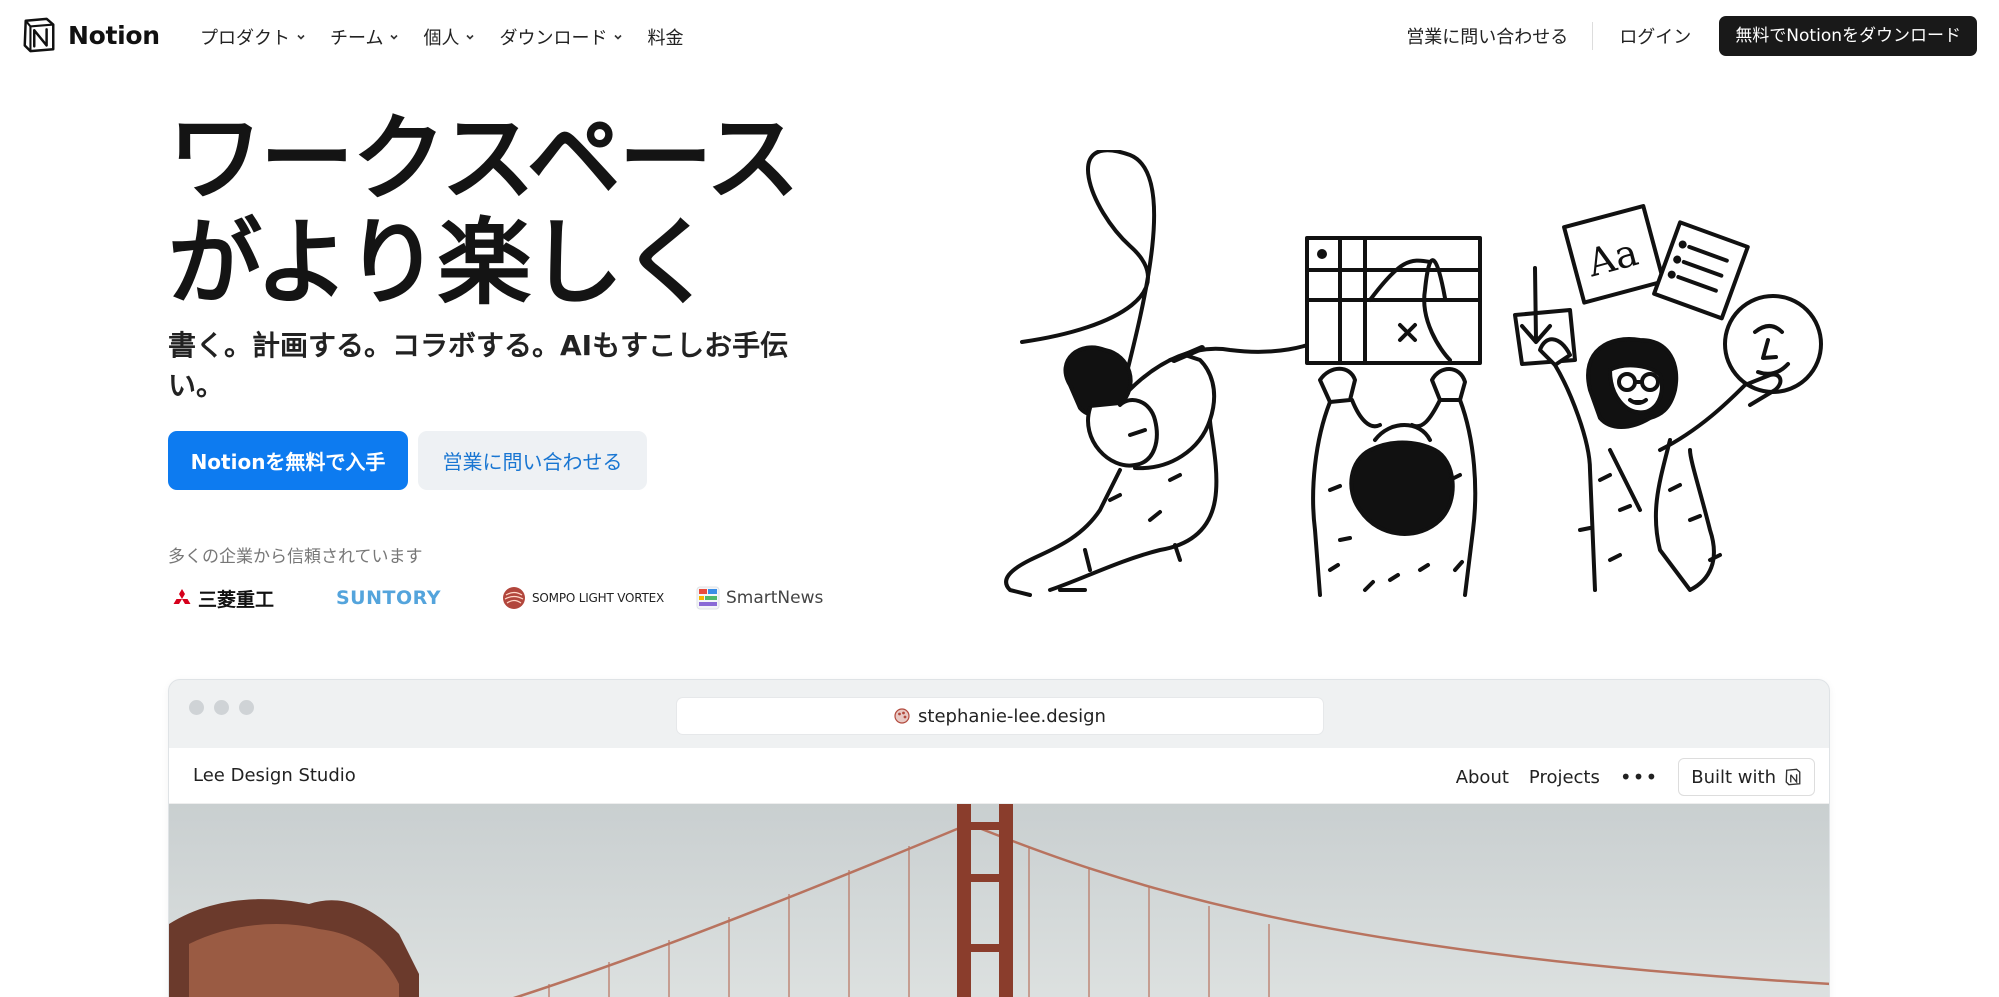 Image resolution: width=1999 pixels, height=997 pixels. Describe the element at coordinates (553, 38) in the screenshot. I see `nav-item-label: ダウンロード` at that location.